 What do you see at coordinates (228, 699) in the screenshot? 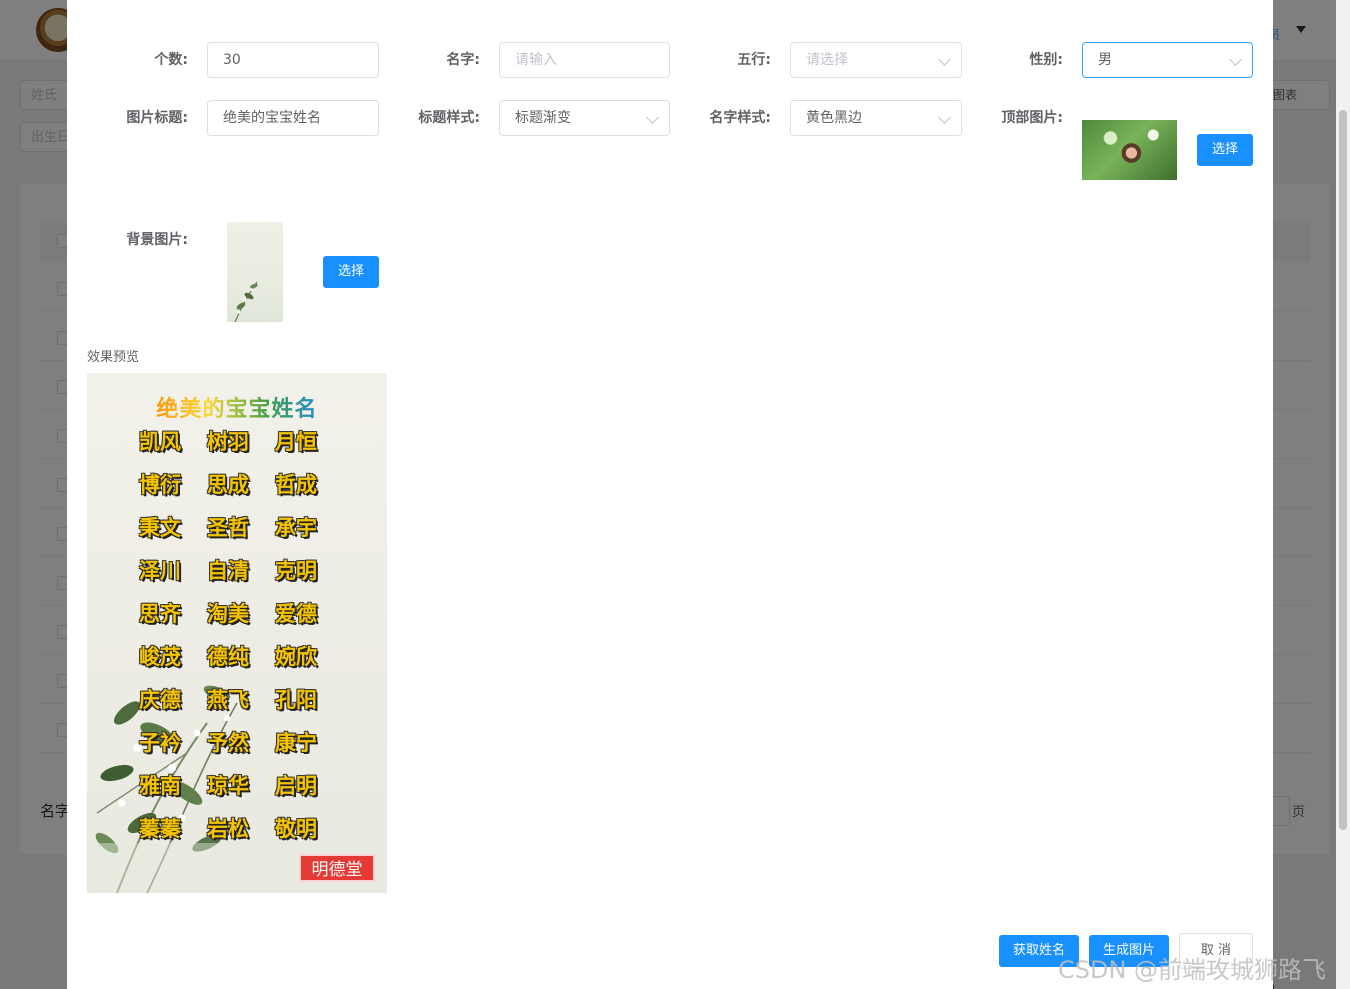
I see `preview-name-item: 燕飞` at bounding box center [228, 699].